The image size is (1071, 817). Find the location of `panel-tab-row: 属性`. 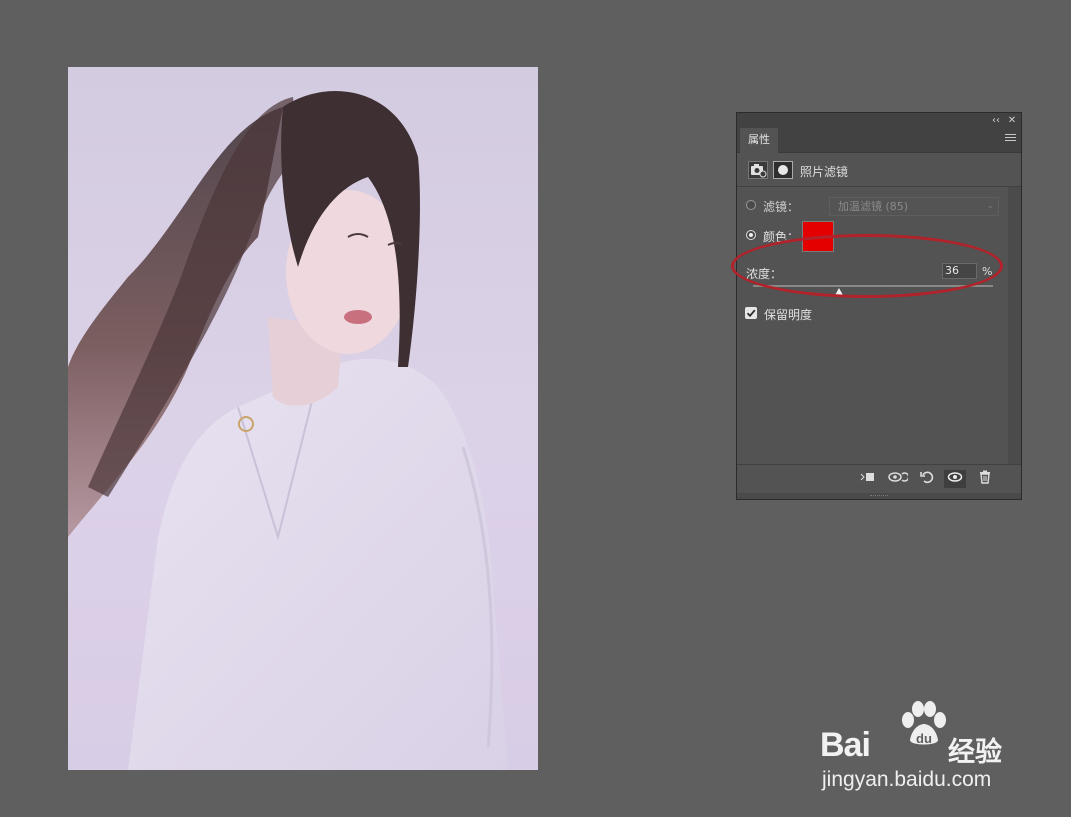

panel-tab-row: 属性 is located at coordinates (879, 140).